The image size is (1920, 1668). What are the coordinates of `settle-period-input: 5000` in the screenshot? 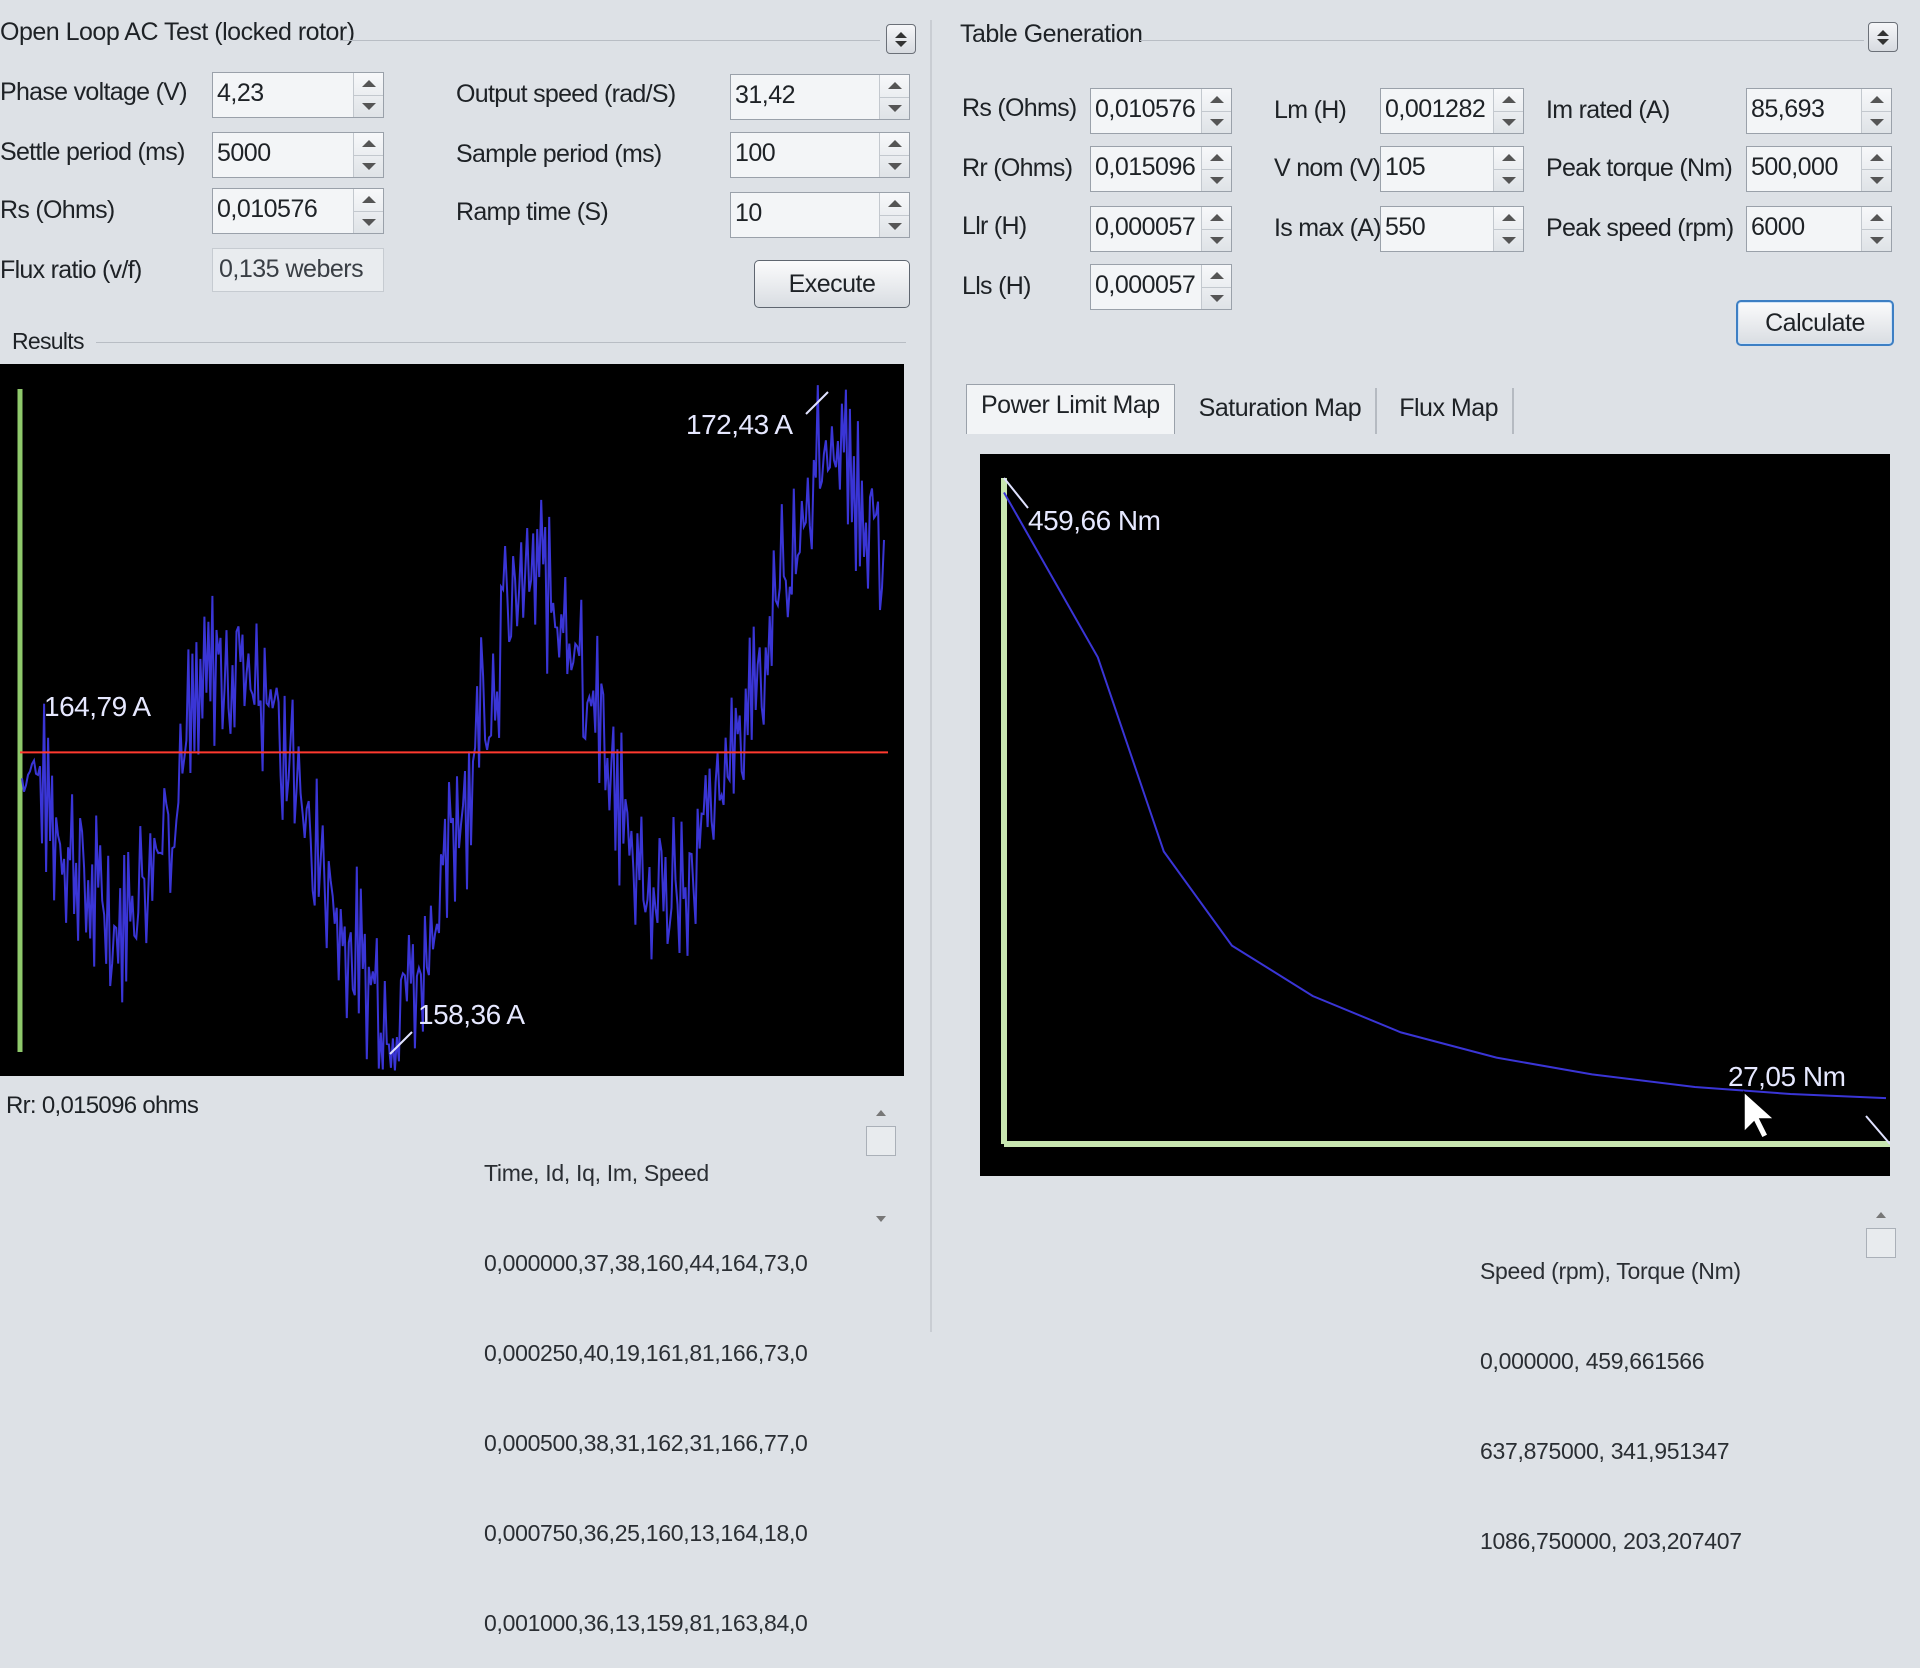 It's located at (298, 155).